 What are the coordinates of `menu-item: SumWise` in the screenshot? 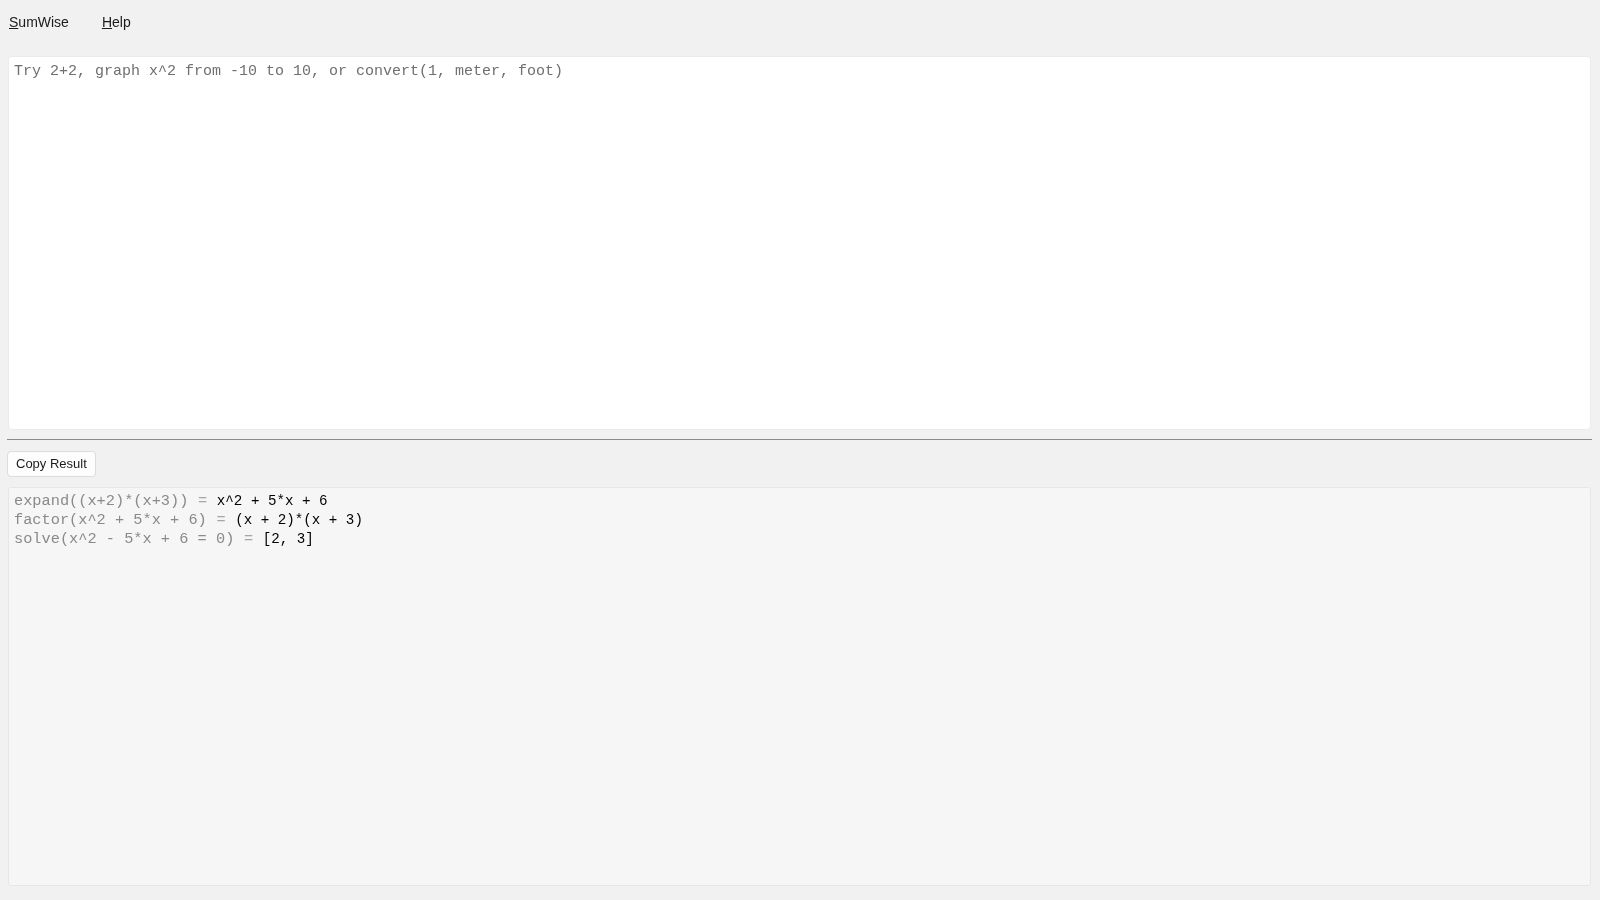 It's located at (42, 22).